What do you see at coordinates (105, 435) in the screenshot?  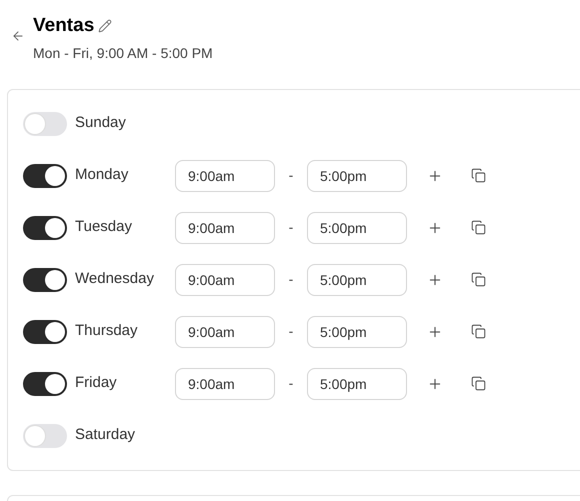 I see `day-label: Saturday` at bounding box center [105, 435].